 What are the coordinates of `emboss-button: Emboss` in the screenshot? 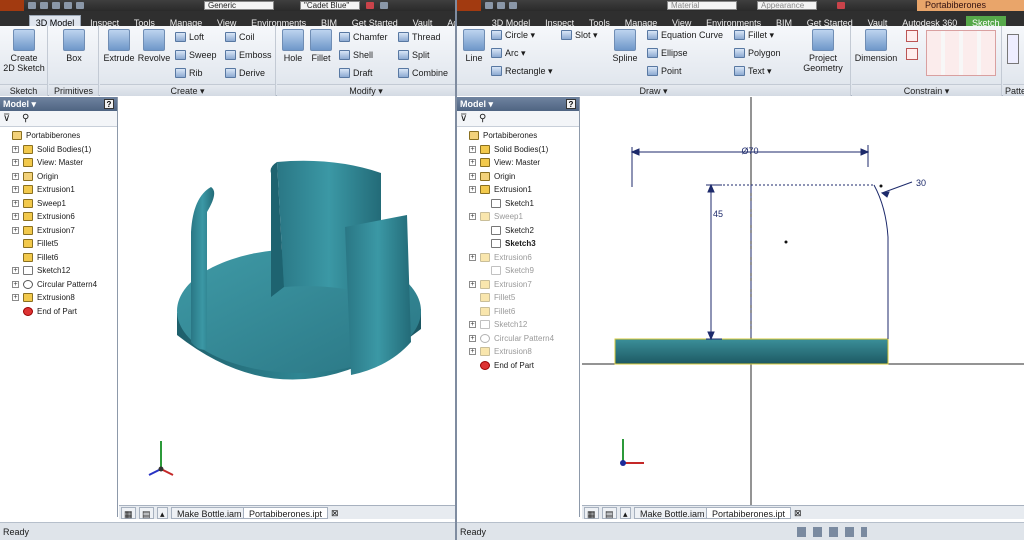 It's located at (248, 55).